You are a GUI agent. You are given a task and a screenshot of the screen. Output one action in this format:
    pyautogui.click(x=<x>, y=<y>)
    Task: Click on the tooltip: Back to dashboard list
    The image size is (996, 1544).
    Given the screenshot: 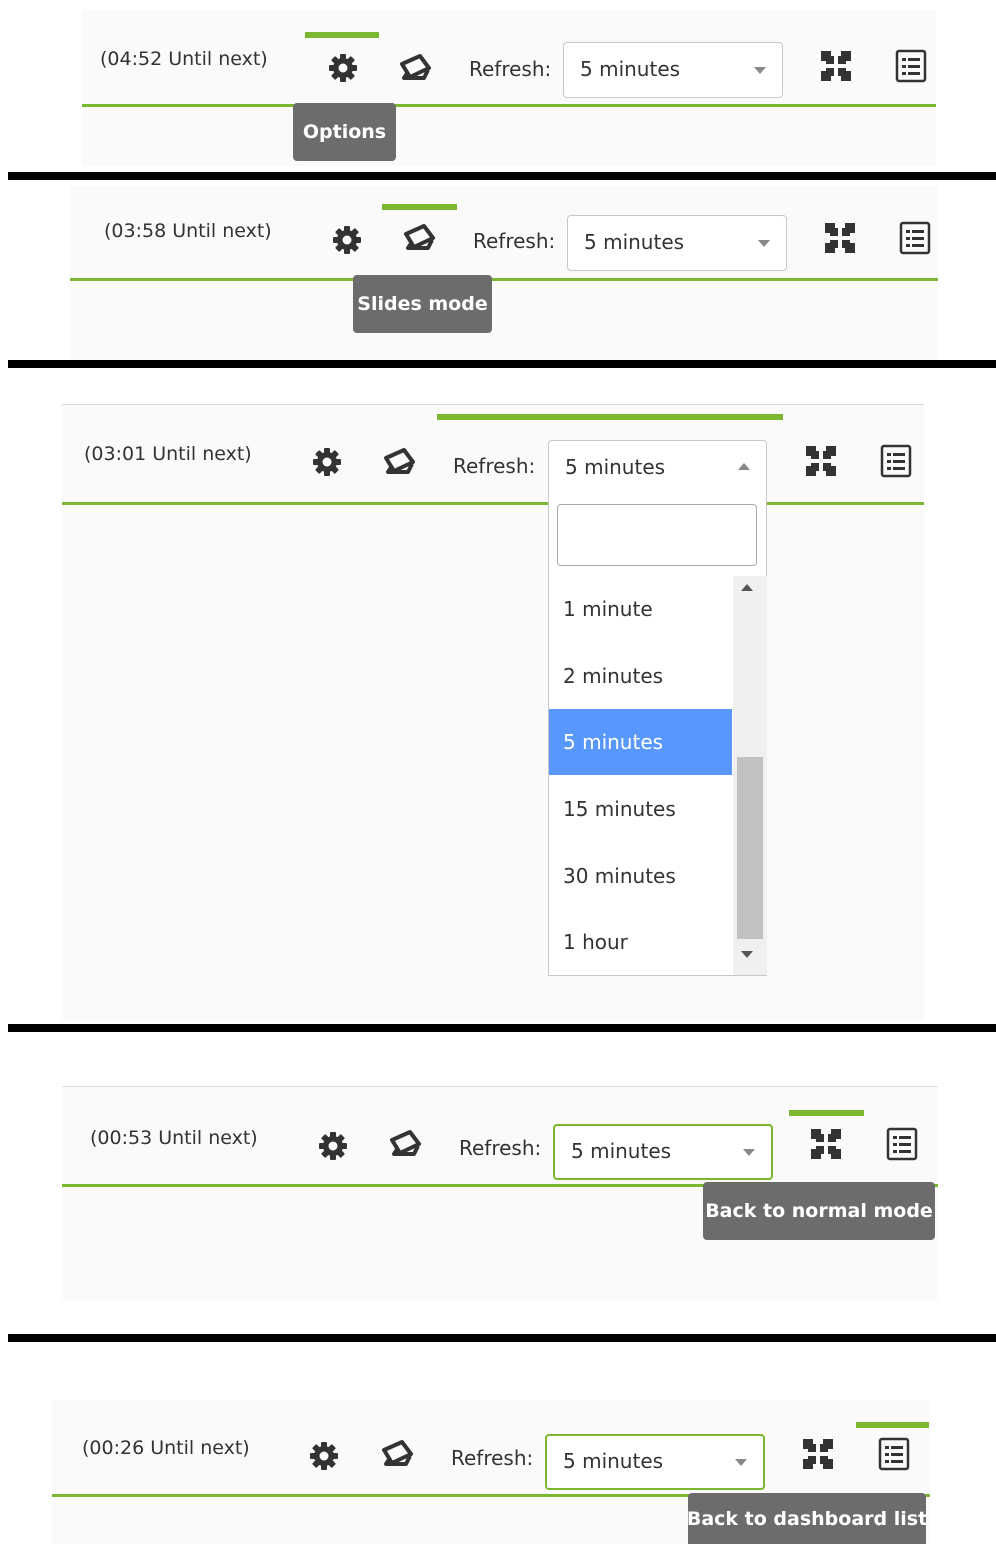 What is the action you would take?
    pyautogui.click(x=807, y=1518)
    